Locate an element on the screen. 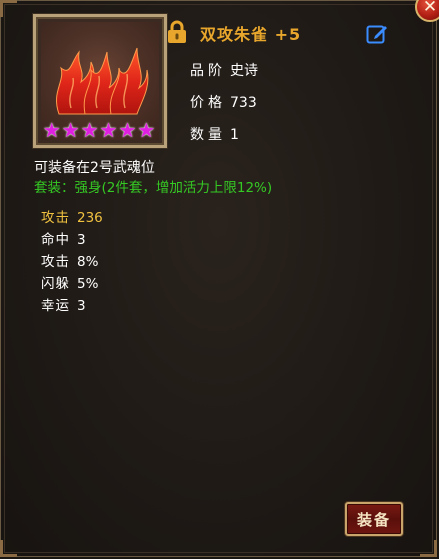  stat-label: 命中 is located at coordinates (55, 240).